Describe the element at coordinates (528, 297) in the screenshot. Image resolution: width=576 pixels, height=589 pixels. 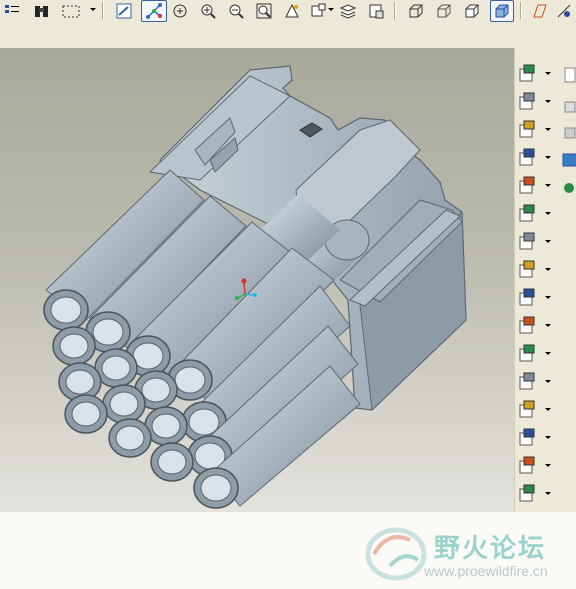
I see `pattern-icon` at that location.